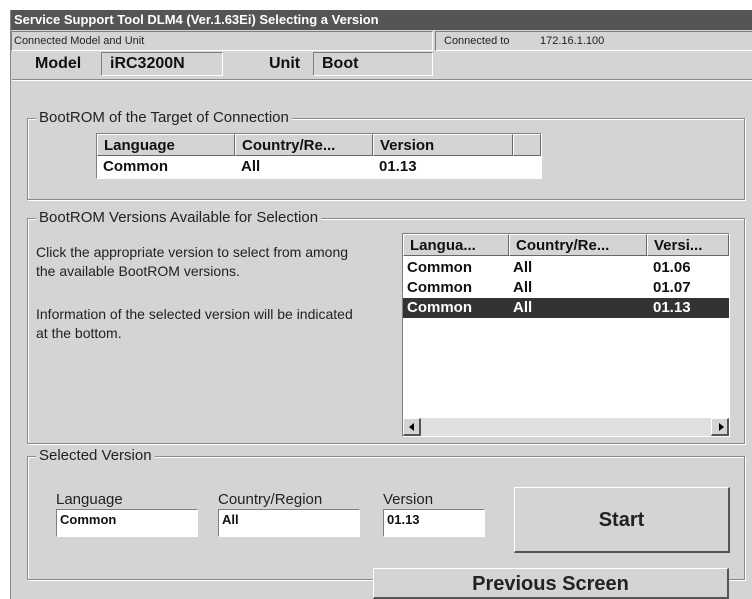 This screenshot has width=752, height=599. I want to click on column-header-version: Version, so click(443, 145).